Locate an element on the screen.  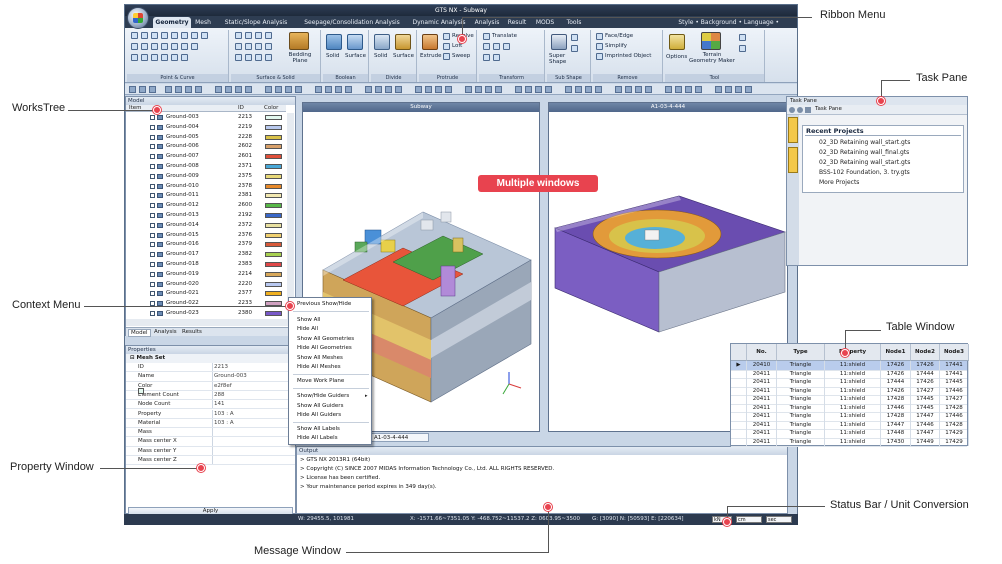
tab-result: Result is located at coordinates (517, 22).